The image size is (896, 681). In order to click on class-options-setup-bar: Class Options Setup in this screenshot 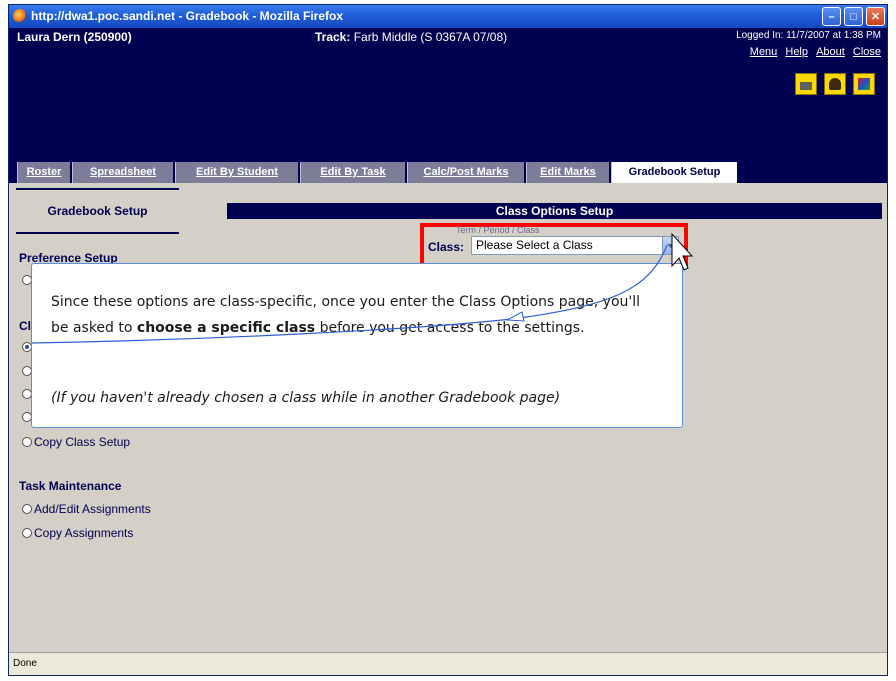, I will do `click(554, 211)`.